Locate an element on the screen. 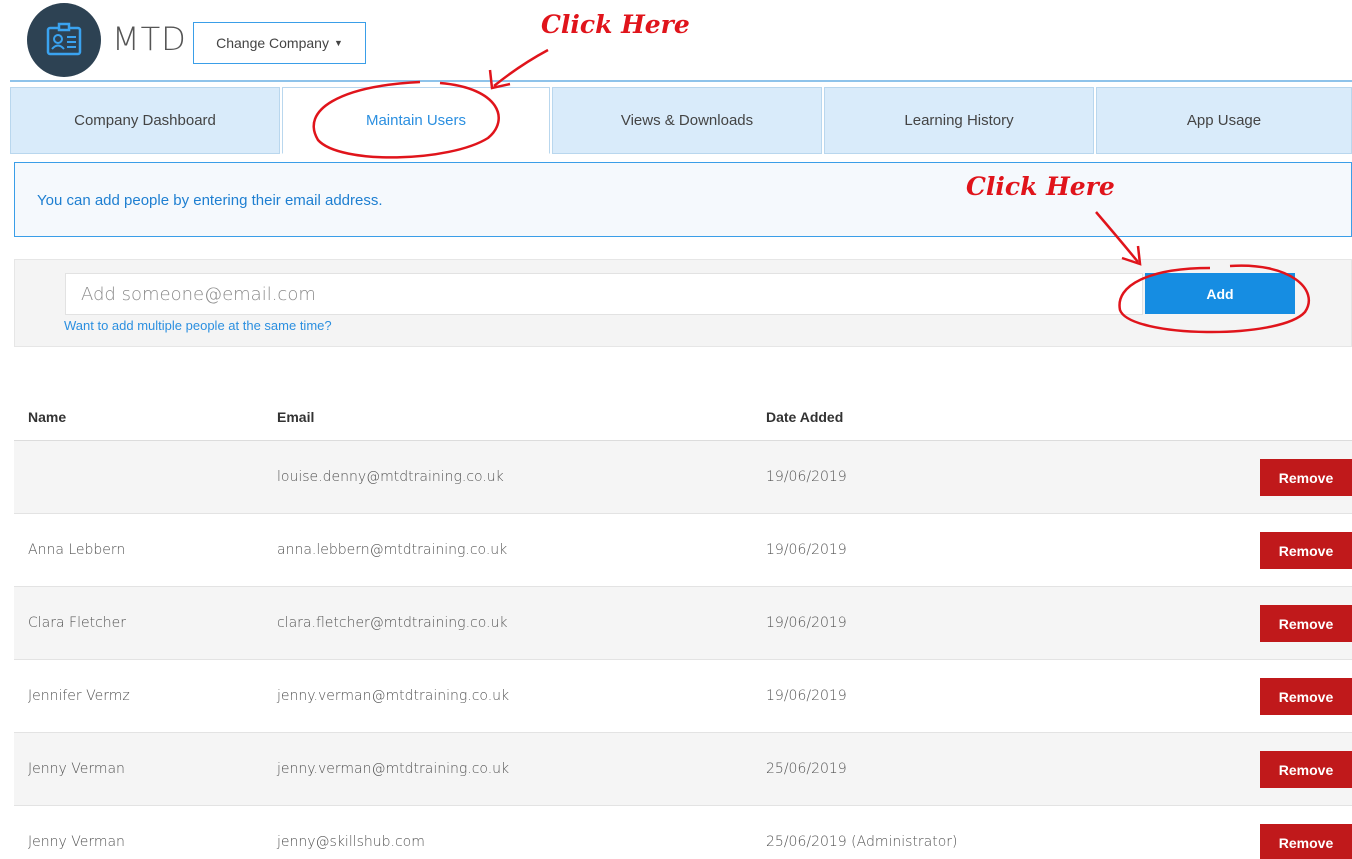 The height and width of the screenshot is (859, 1352). id-card-icon is located at coordinates (64, 39).